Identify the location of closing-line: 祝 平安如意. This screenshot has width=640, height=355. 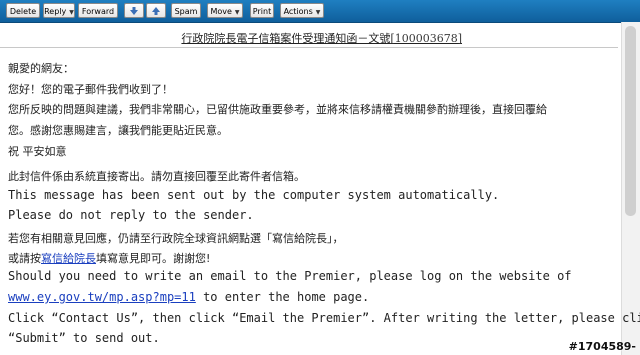
(37, 151).